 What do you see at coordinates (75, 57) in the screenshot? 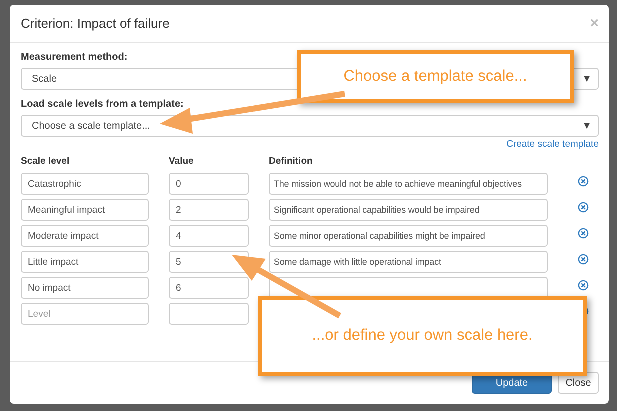
I see `field-label: Measurement method:` at bounding box center [75, 57].